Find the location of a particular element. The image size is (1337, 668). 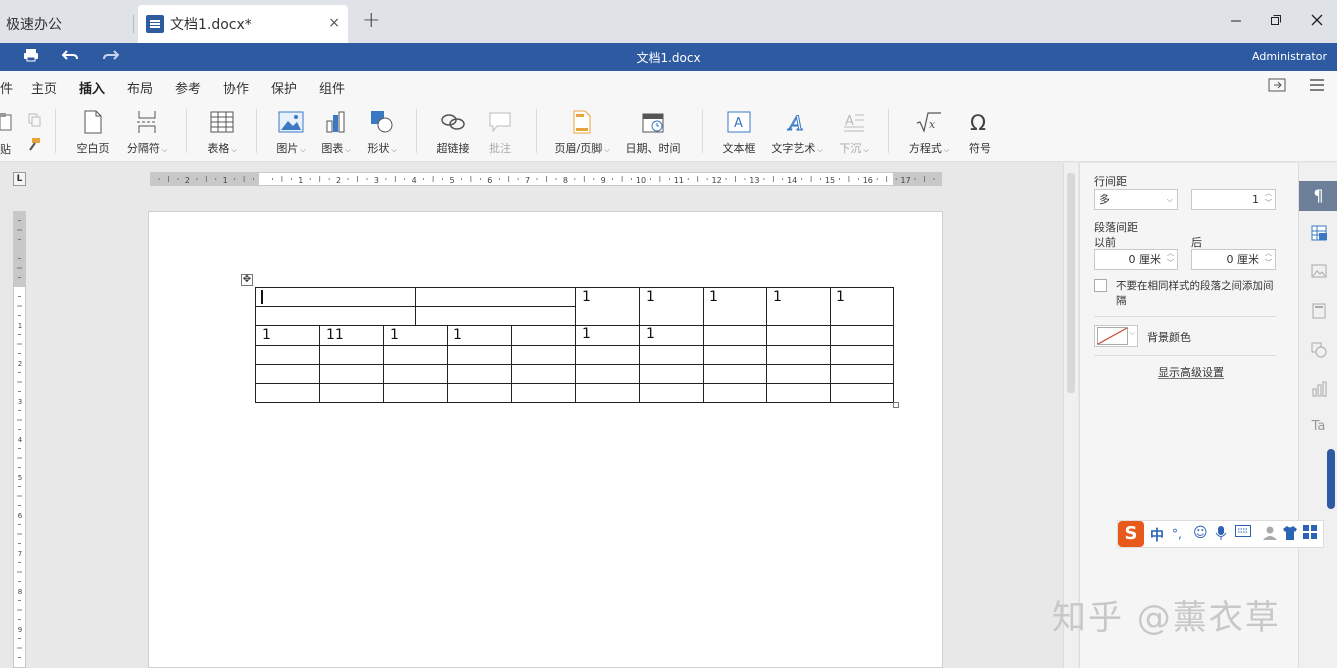

new-tab-button: + is located at coordinates (371, 20).